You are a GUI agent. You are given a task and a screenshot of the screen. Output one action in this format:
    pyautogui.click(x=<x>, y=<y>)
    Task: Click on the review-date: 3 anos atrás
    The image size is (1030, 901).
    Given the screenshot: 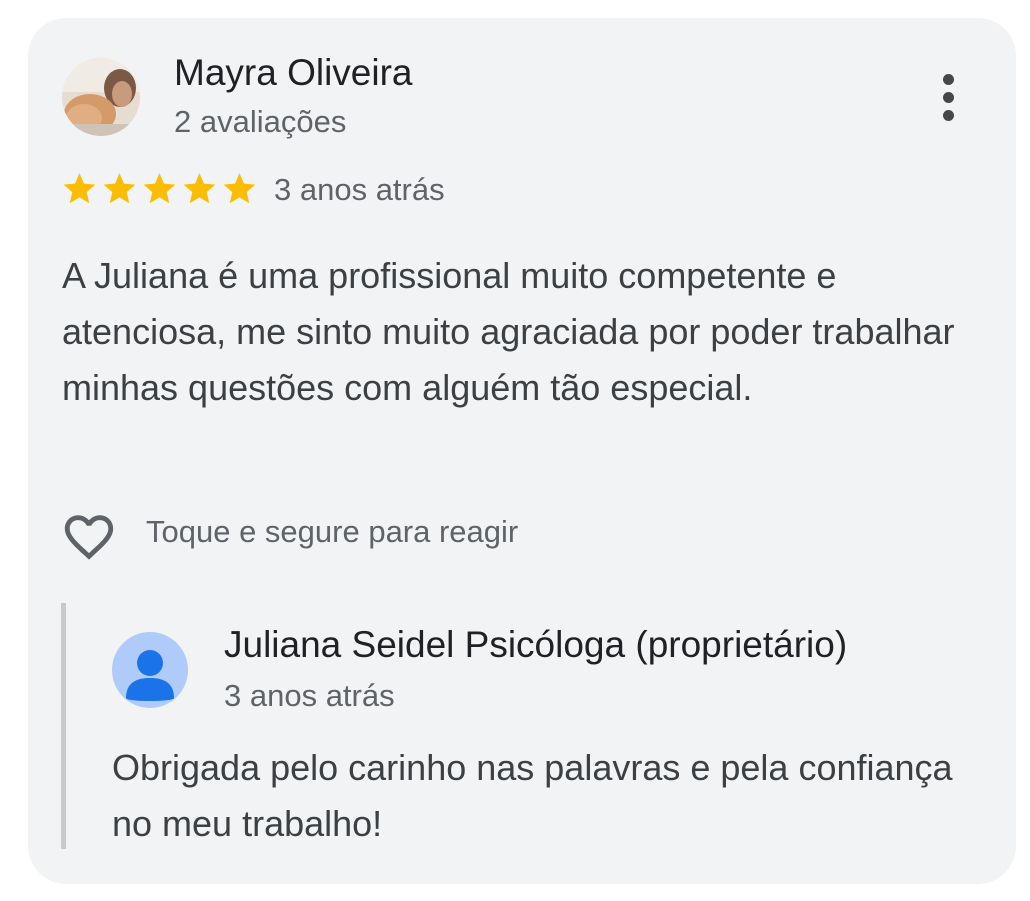 What is the action you would take?
    pyautogui.click(x=359, y=189)
    